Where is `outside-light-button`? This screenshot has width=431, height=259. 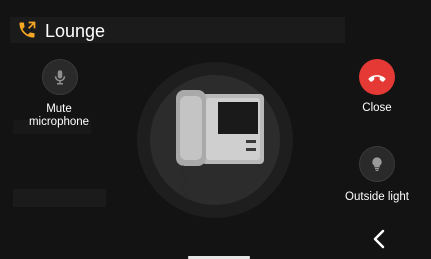
outside-light-button is located at coordinates (377, 164).